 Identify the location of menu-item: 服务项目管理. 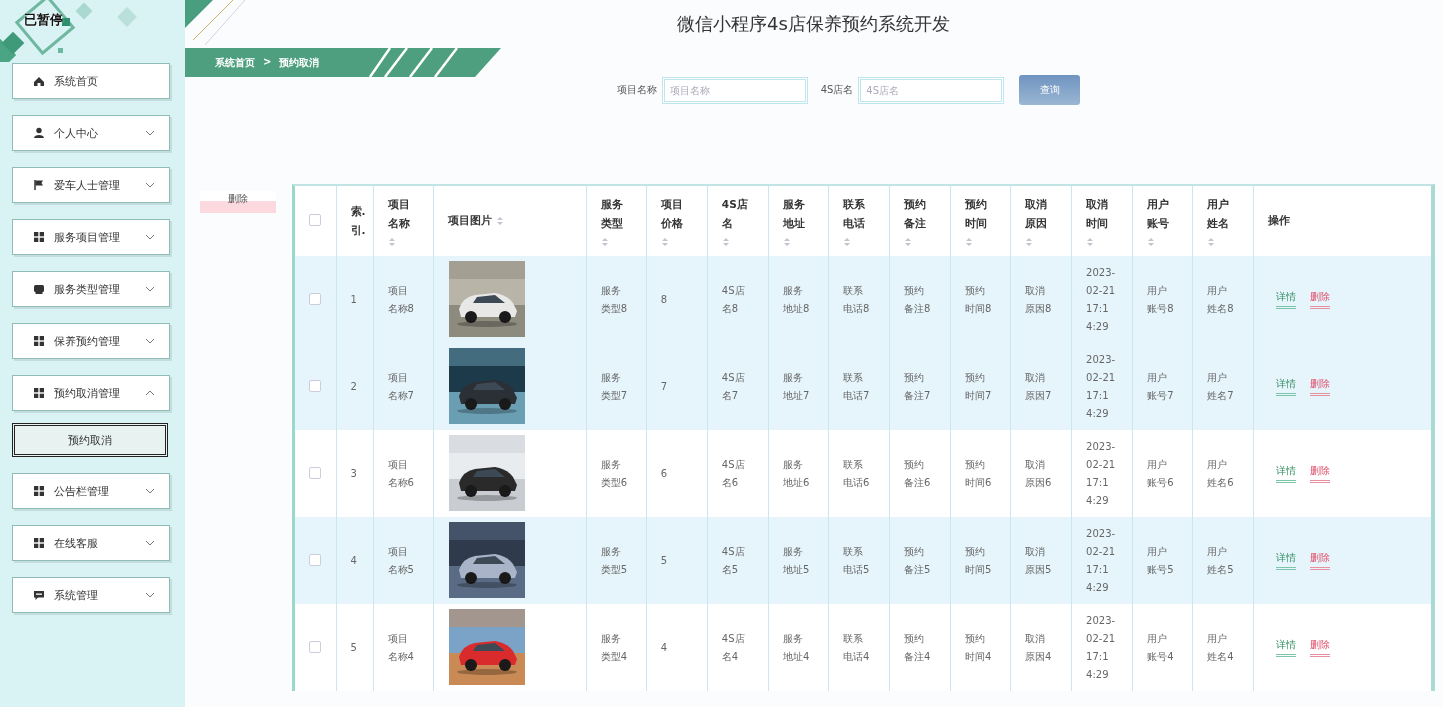
(91, 237).